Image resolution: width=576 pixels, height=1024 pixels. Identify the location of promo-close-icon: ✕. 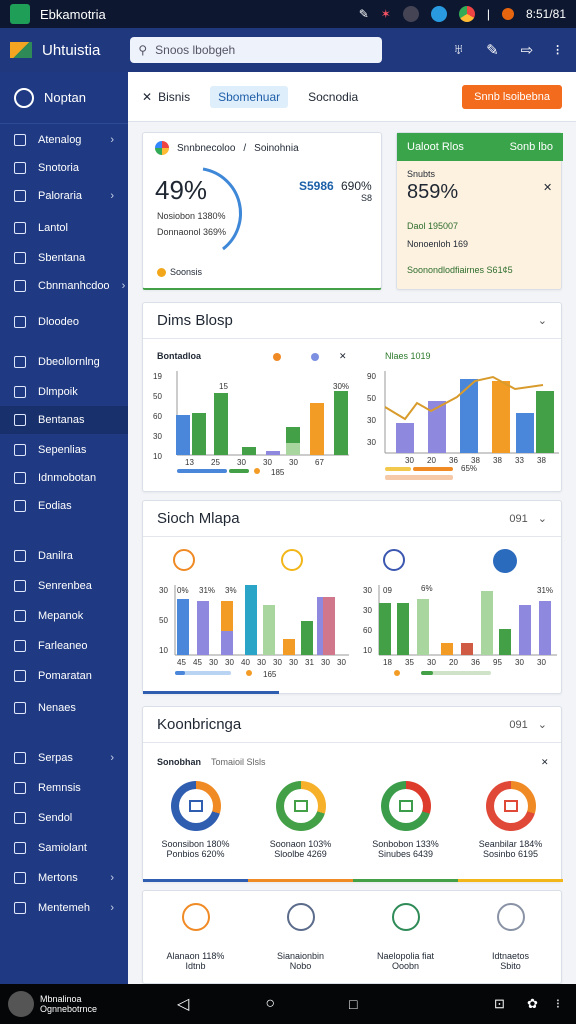
(547, 187).